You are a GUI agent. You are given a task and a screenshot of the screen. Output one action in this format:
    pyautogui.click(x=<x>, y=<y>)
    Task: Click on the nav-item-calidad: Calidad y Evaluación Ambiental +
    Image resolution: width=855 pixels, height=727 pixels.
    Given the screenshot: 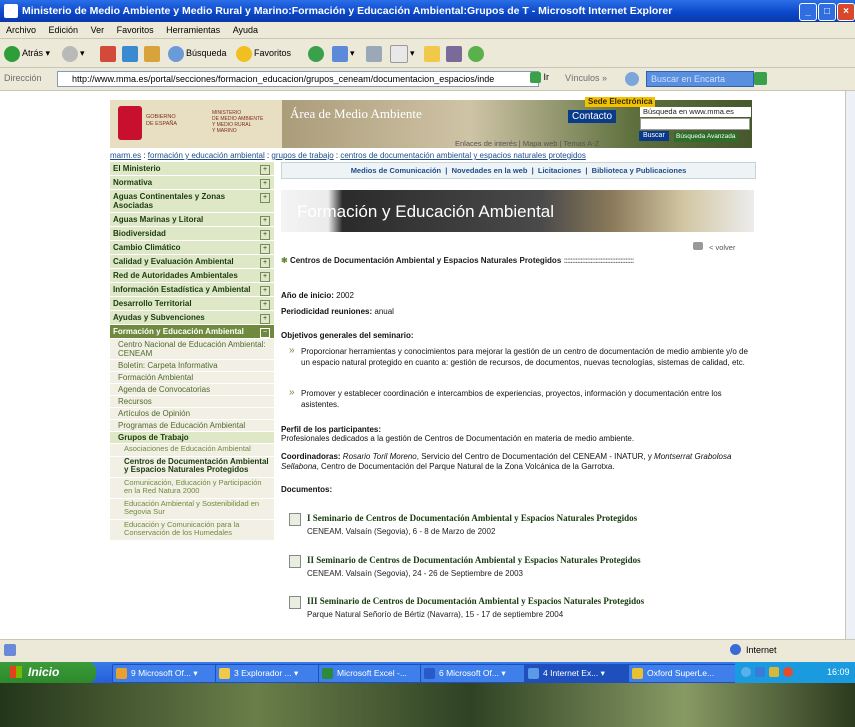 What is the action you would take?
    pyautogui.click(x=192, y=262)
    